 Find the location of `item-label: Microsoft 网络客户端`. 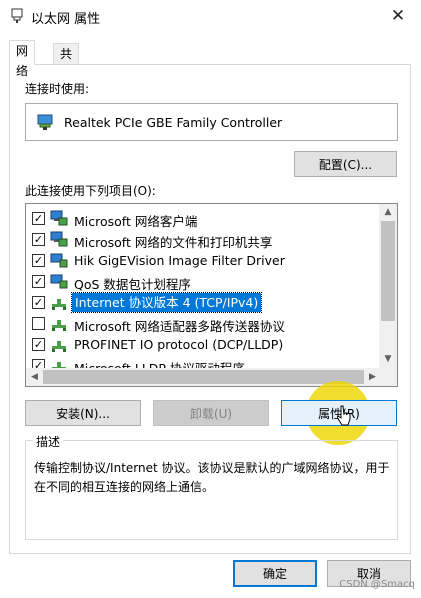

item-label: Microsoft 网络客户端 is located at coordinates (136, 221).